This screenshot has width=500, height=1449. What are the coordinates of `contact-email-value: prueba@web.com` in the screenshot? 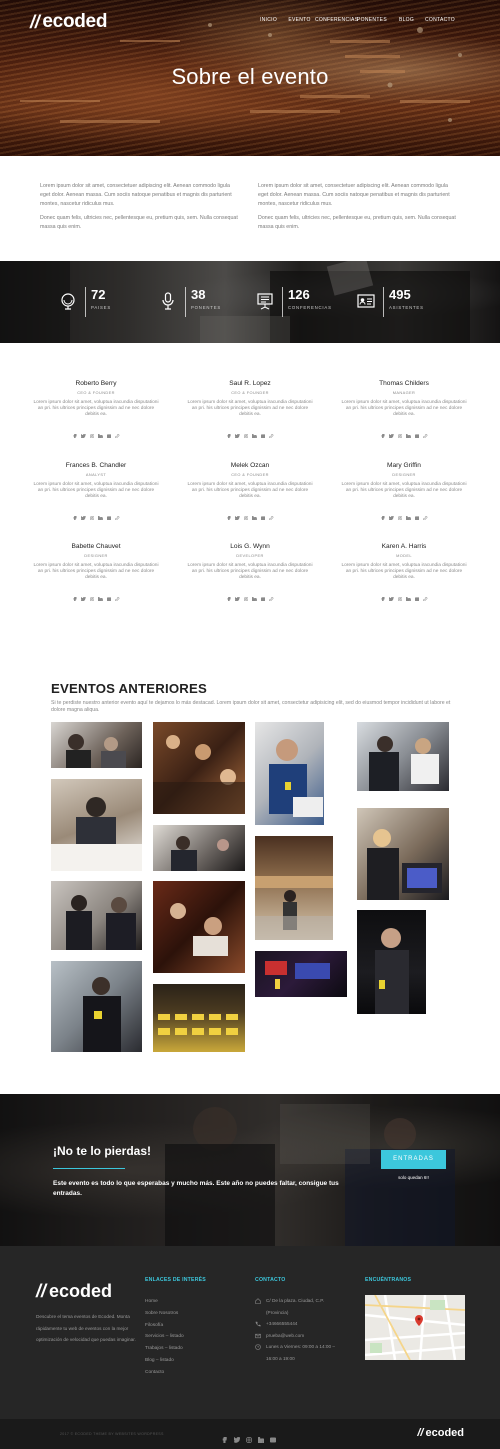 It's located at (285, 1336).